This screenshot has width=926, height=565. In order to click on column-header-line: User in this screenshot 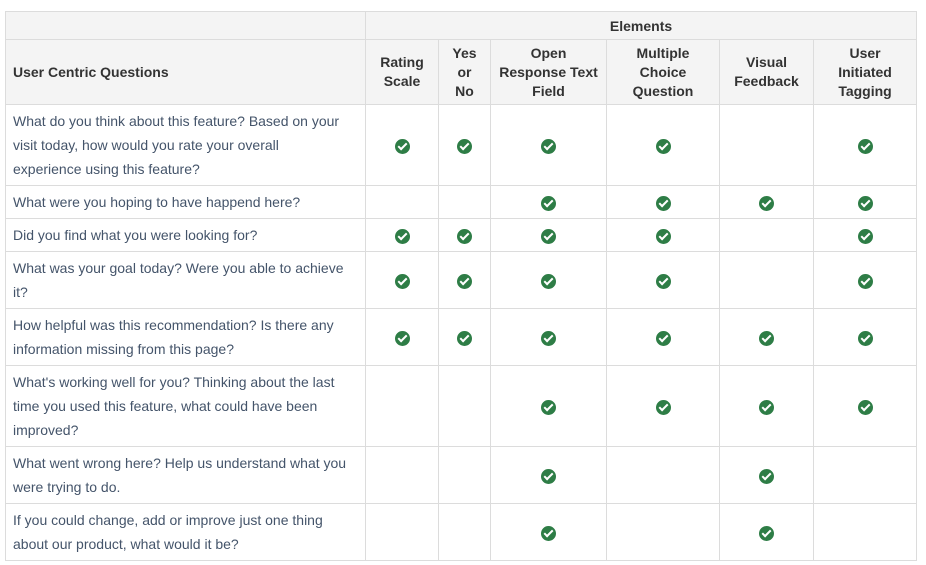, I will do `click(865, 52)`.